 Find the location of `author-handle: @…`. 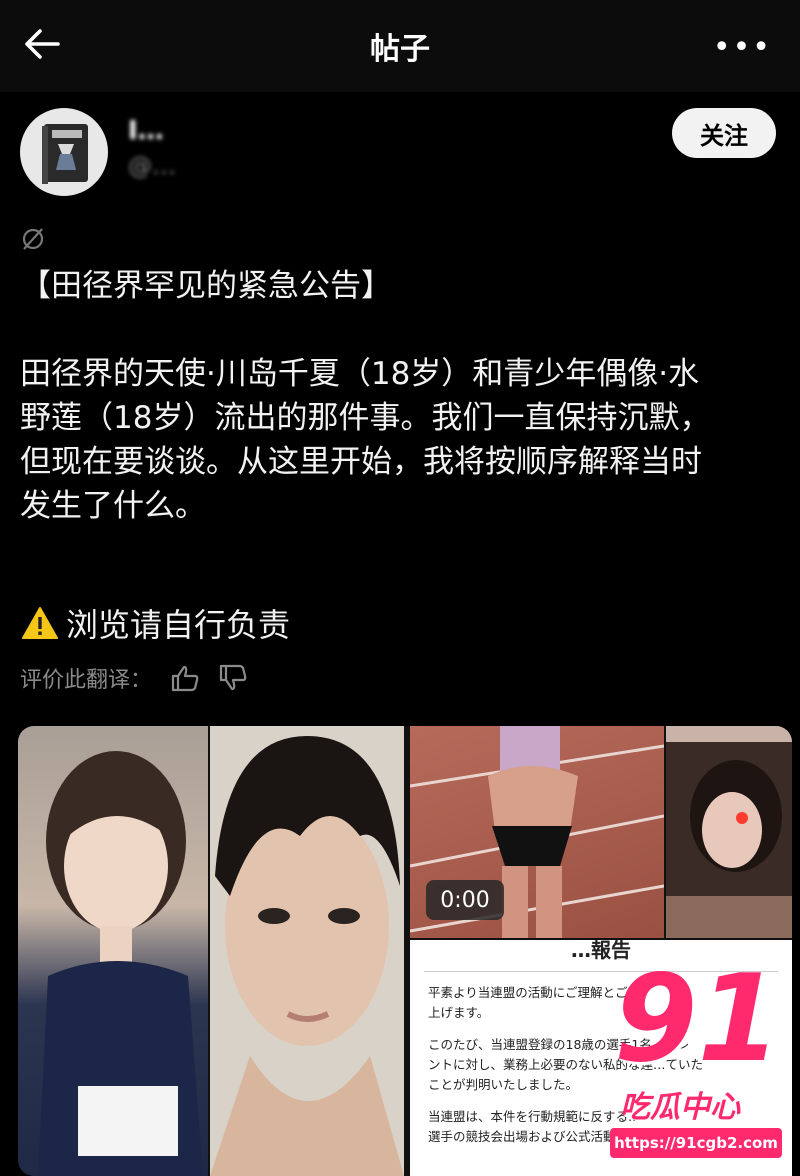

author-handle: @… is located at coordinates (152, 166).